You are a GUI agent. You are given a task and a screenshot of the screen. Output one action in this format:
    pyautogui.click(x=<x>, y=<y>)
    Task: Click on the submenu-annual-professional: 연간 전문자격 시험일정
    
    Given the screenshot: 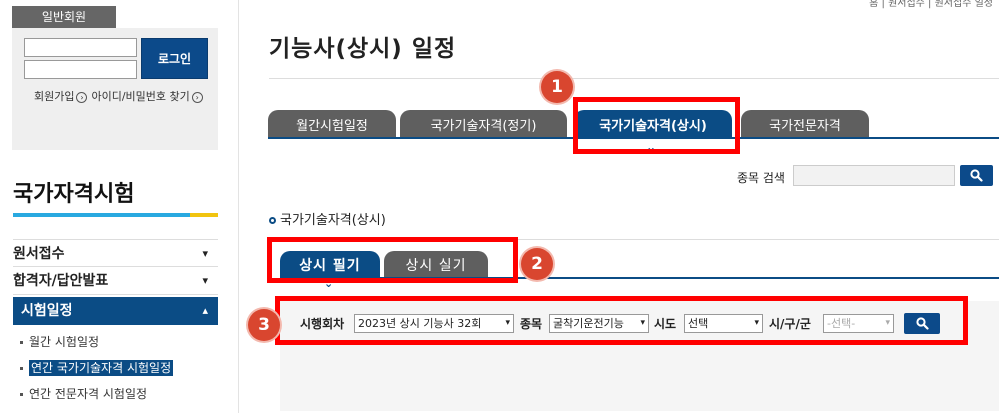 What is the action you would take?
    pyautogui.click(x=83, y=393)
    